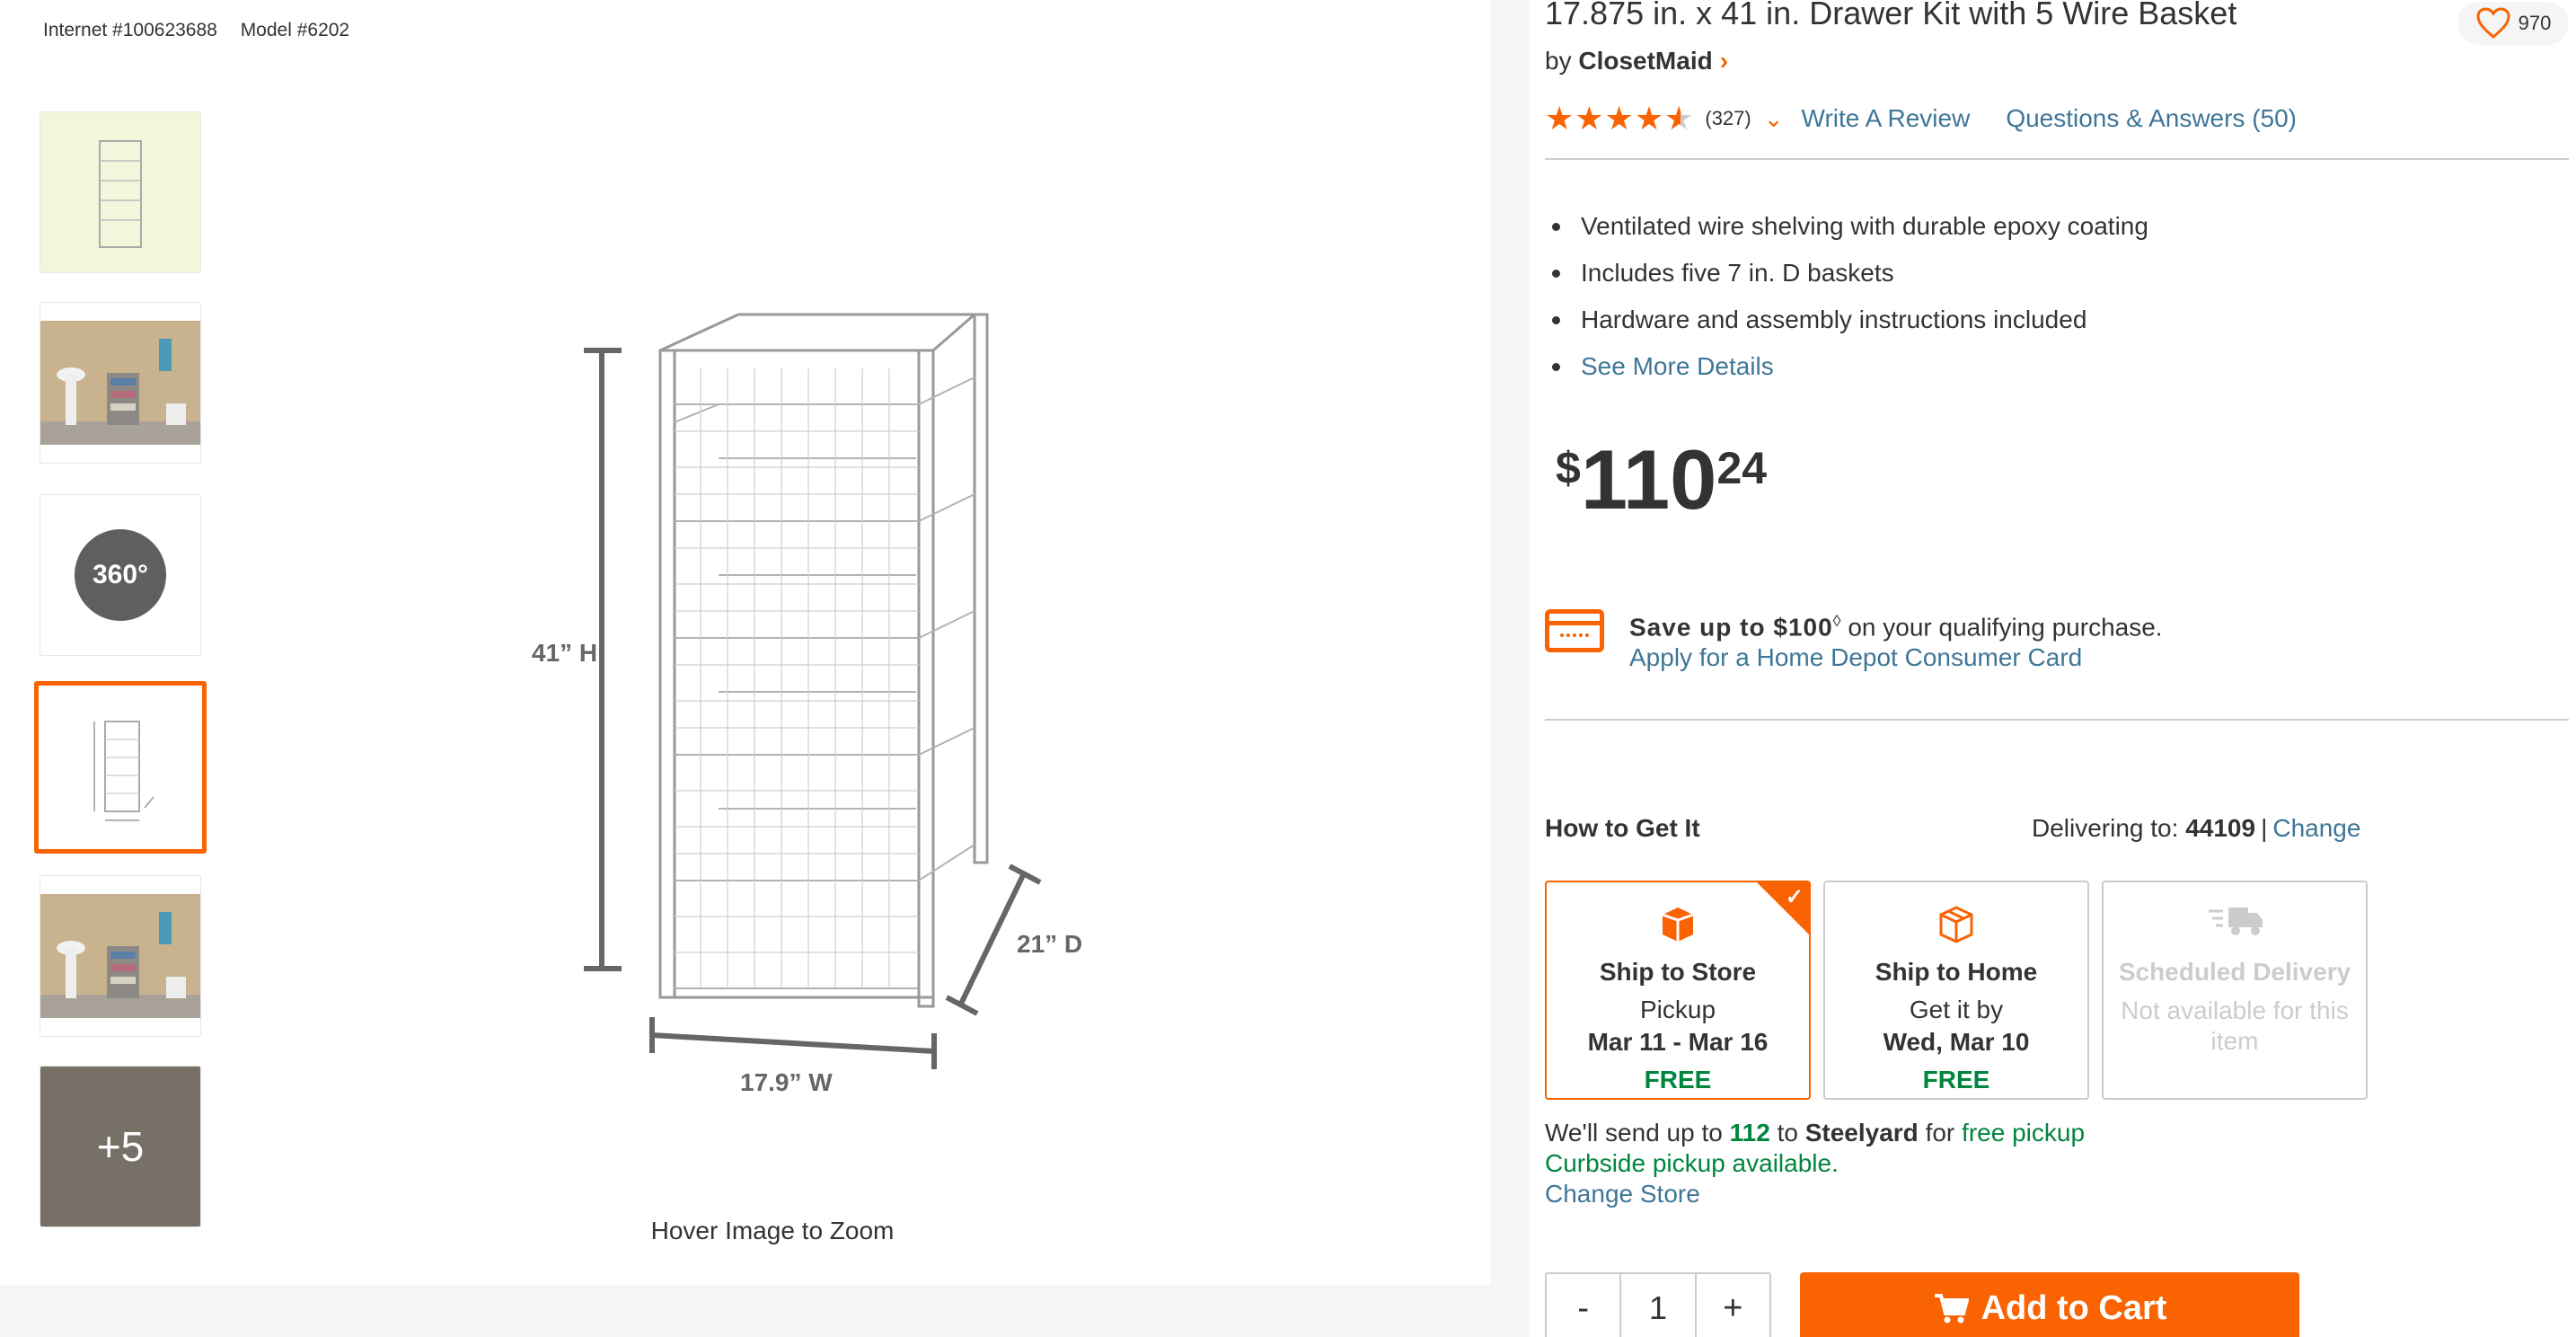 The width and height of the screenshot is (2576, 1337). What do you see at coordinates (1774, 119) in the screenshot?
I see `chevron-down-icon: ⌄` at bounding box center [1774, 119].